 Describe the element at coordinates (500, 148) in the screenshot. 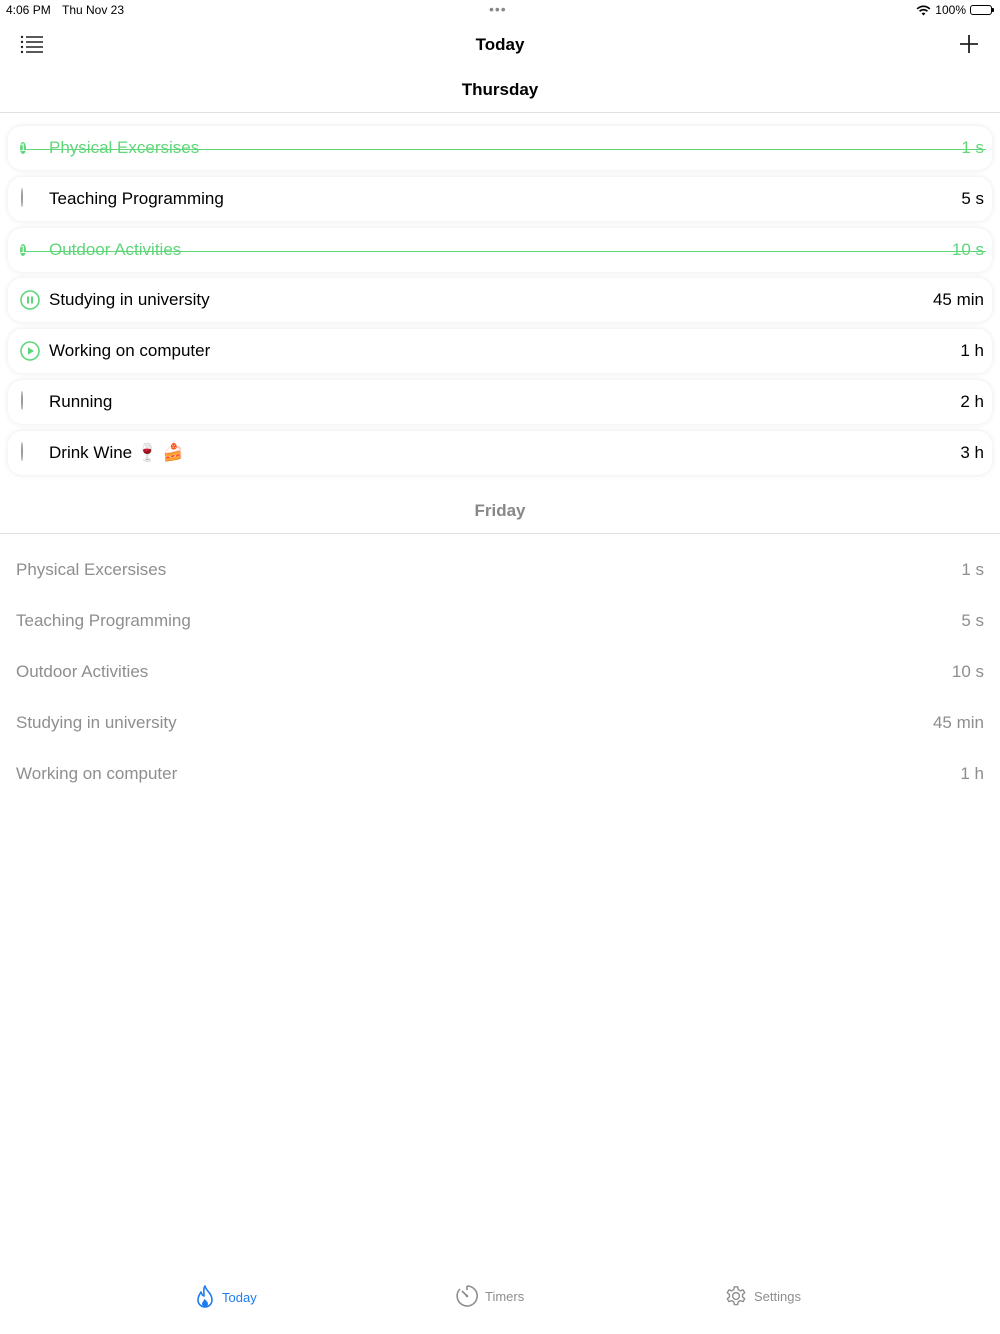

I see `list-item: 1 Physical Excersises 1 s` at that location.